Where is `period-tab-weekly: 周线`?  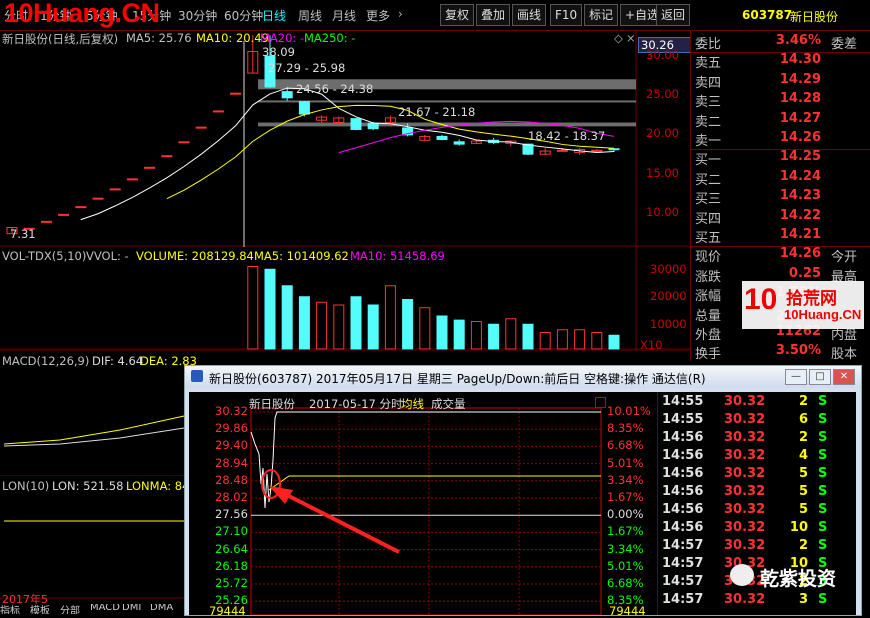
period-tab-weekly: 周线 is located at coordinates (310, 15).